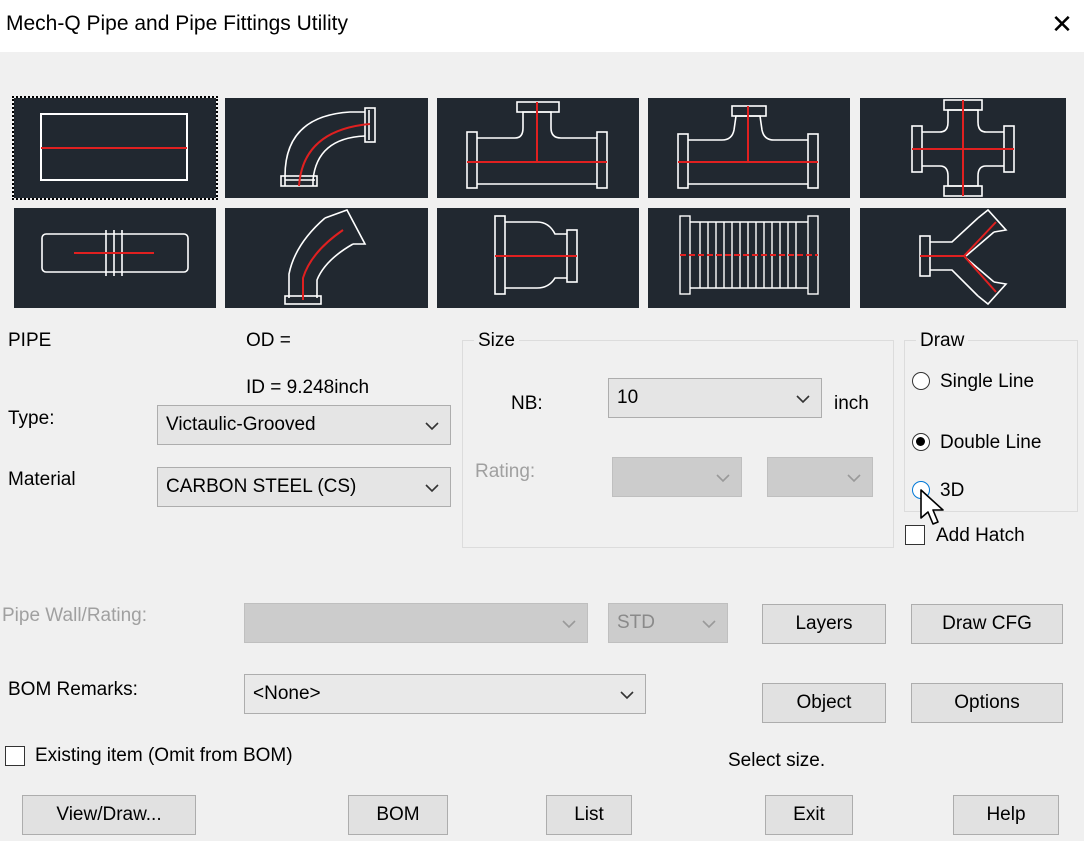 This screenshot has width=1084, height=841. I want to click on fitting-reducer-icon, so click(538, 258).